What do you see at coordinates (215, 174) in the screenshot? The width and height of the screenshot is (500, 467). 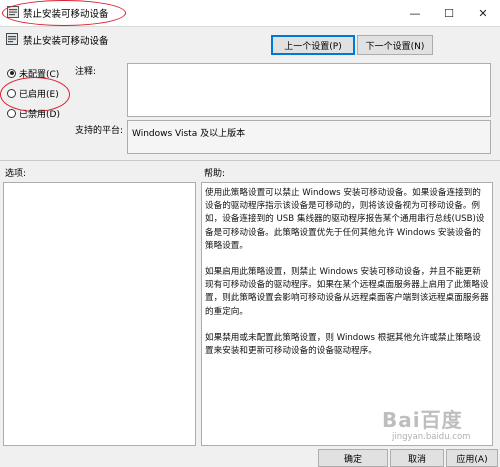 I see `help-label: 帮助:` at bounding box center [215, 174].